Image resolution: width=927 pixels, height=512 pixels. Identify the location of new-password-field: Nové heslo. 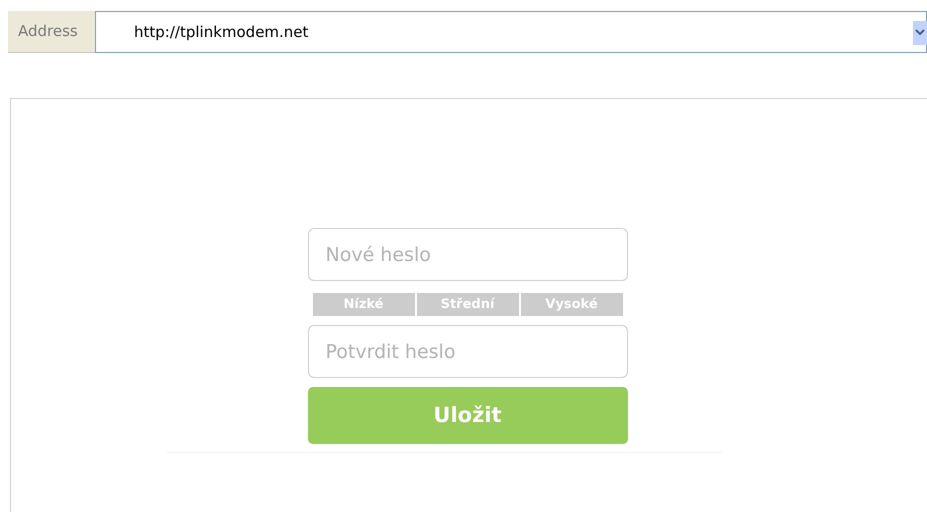
(468, 254).